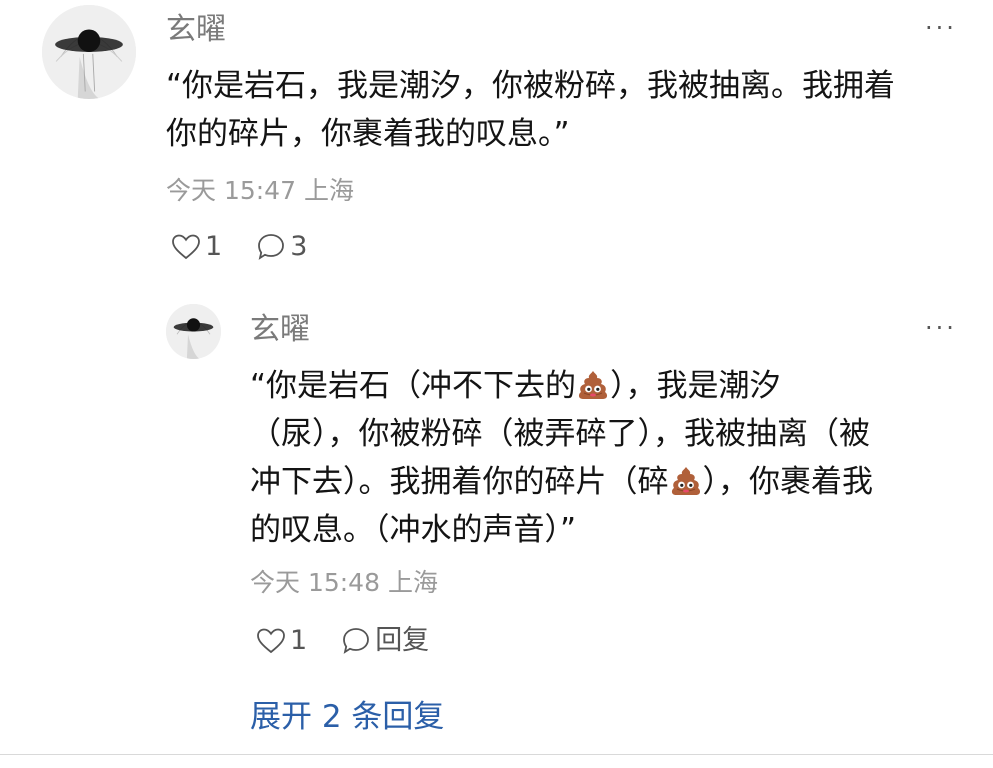 The height and width of the screenshot is (768, 993). I want to click on reply-like-button: 1, so click(281, 641).